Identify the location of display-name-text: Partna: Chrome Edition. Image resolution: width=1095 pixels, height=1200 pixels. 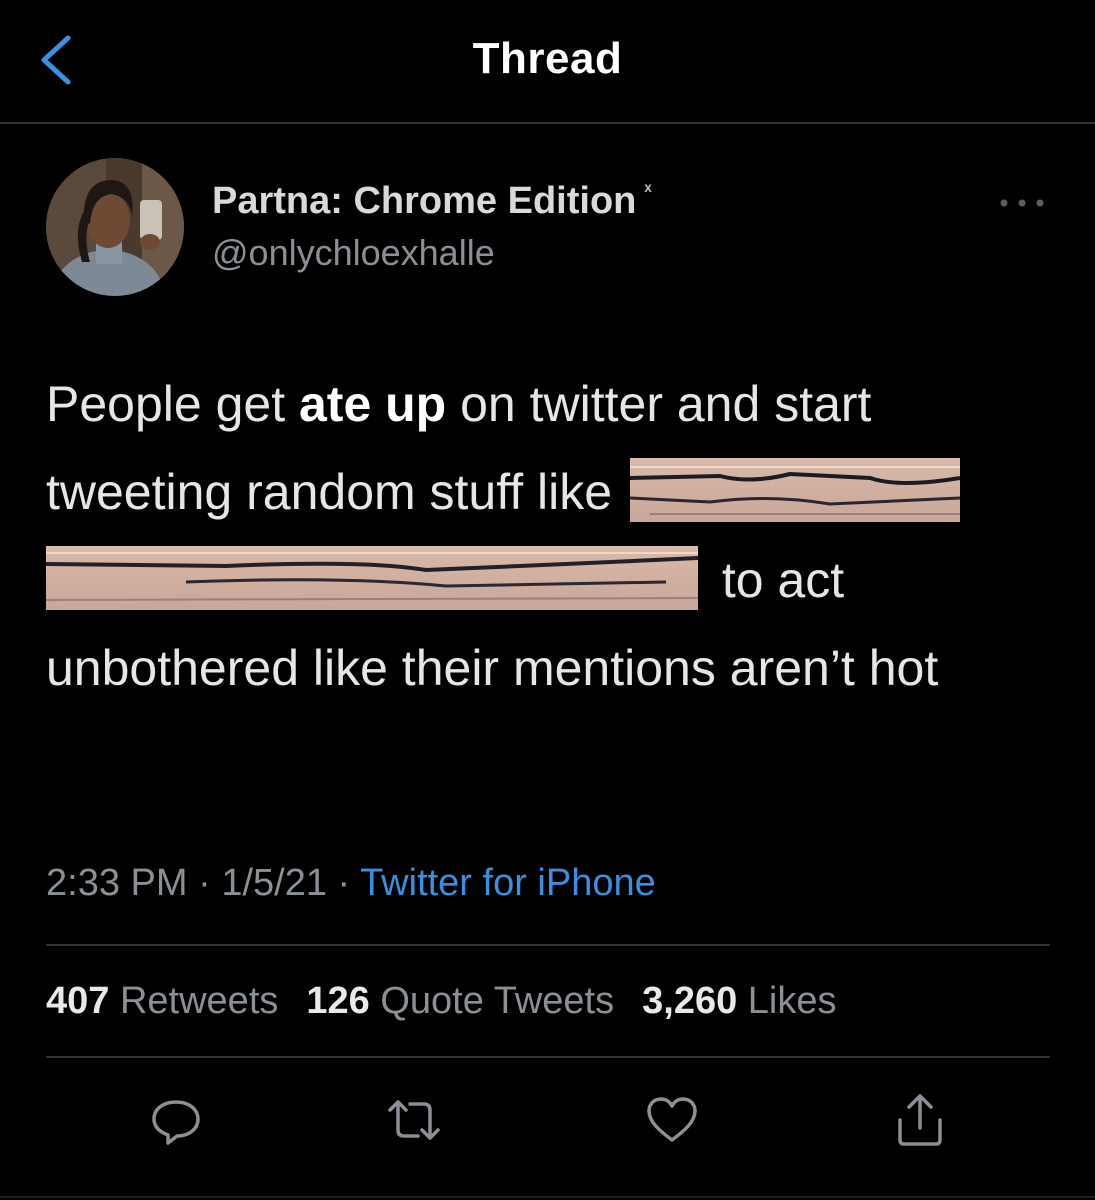
(424, 201).